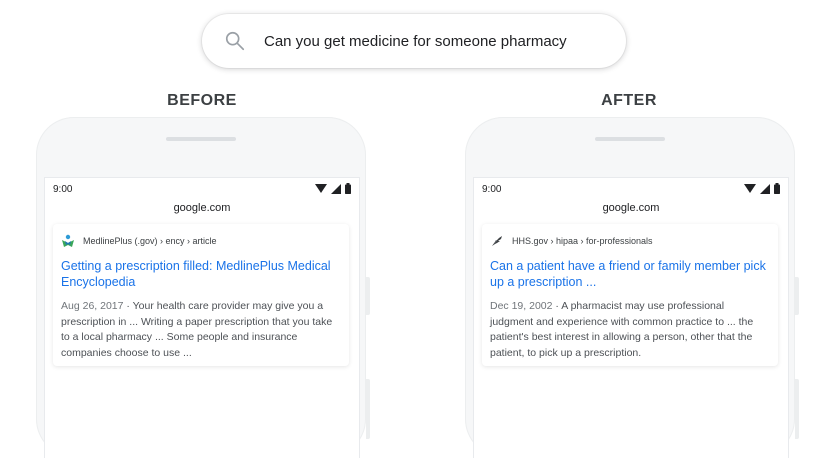 This screenshot has height=458, width=831. What do you see at coordinates (521, 306) in the screenshot?
I see `result-date: Dec 19, 2002` at bounding box center [521, 306].